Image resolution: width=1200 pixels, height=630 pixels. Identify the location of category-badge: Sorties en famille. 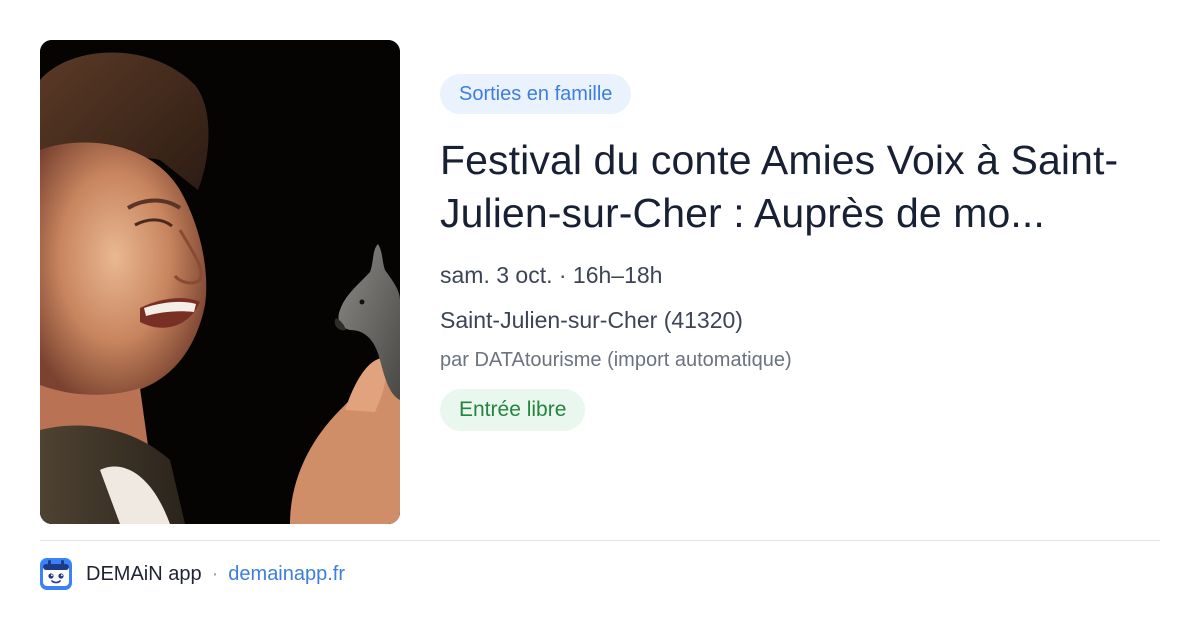
(536, 94).